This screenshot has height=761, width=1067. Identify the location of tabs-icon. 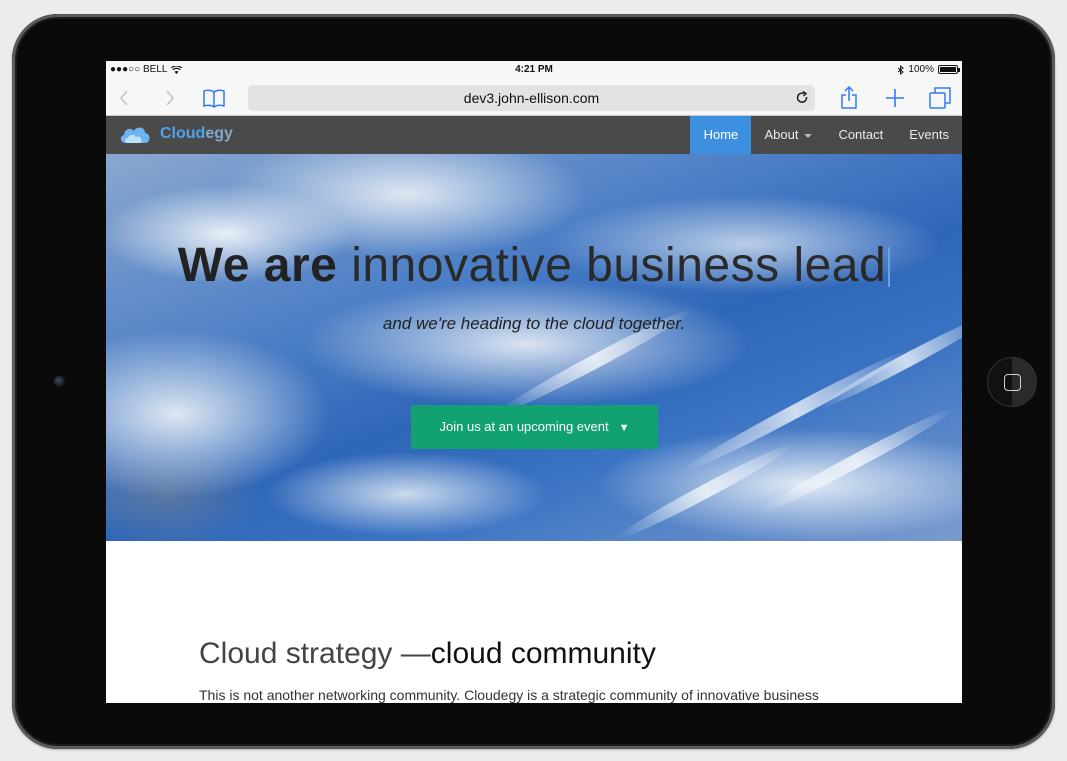
(940, 98).